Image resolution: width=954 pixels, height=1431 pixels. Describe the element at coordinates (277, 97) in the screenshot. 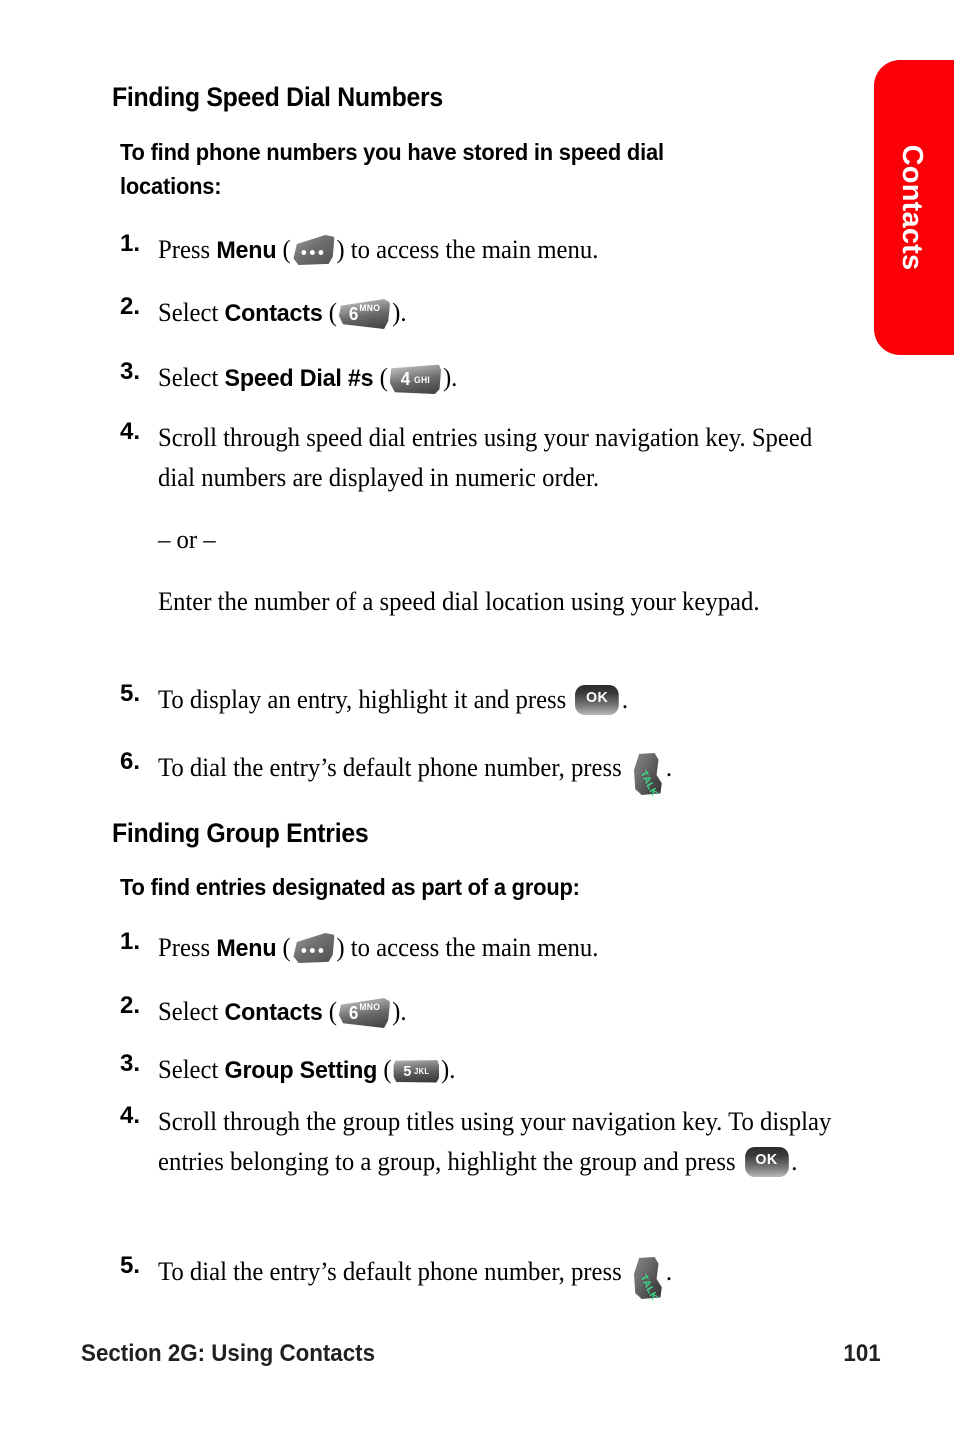

I see `section-heading-speed-dial: Finding Speed Dial Numbers` at that location.